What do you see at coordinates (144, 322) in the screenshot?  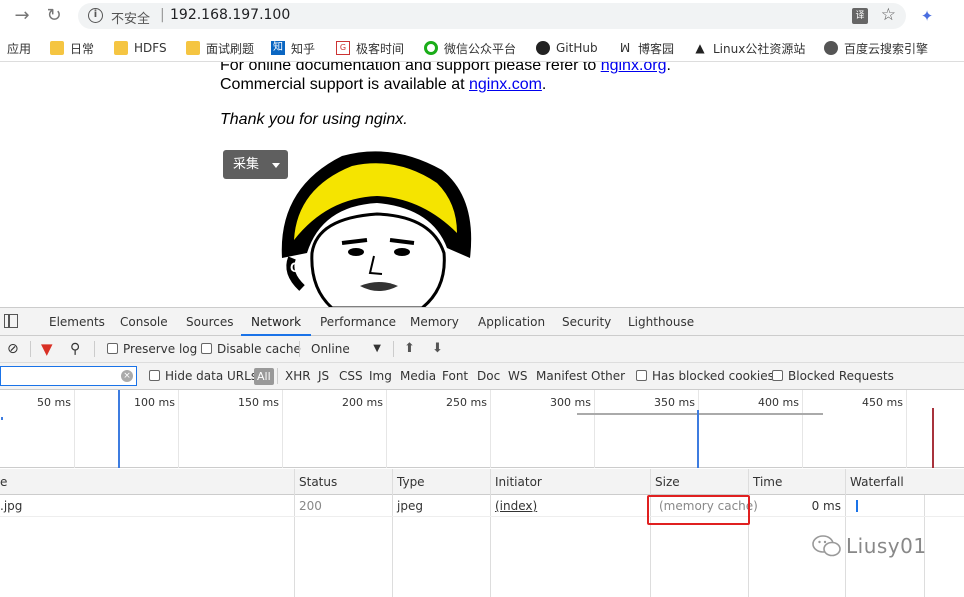 I see `tab-console: Console` at bounding box center [144, 322].